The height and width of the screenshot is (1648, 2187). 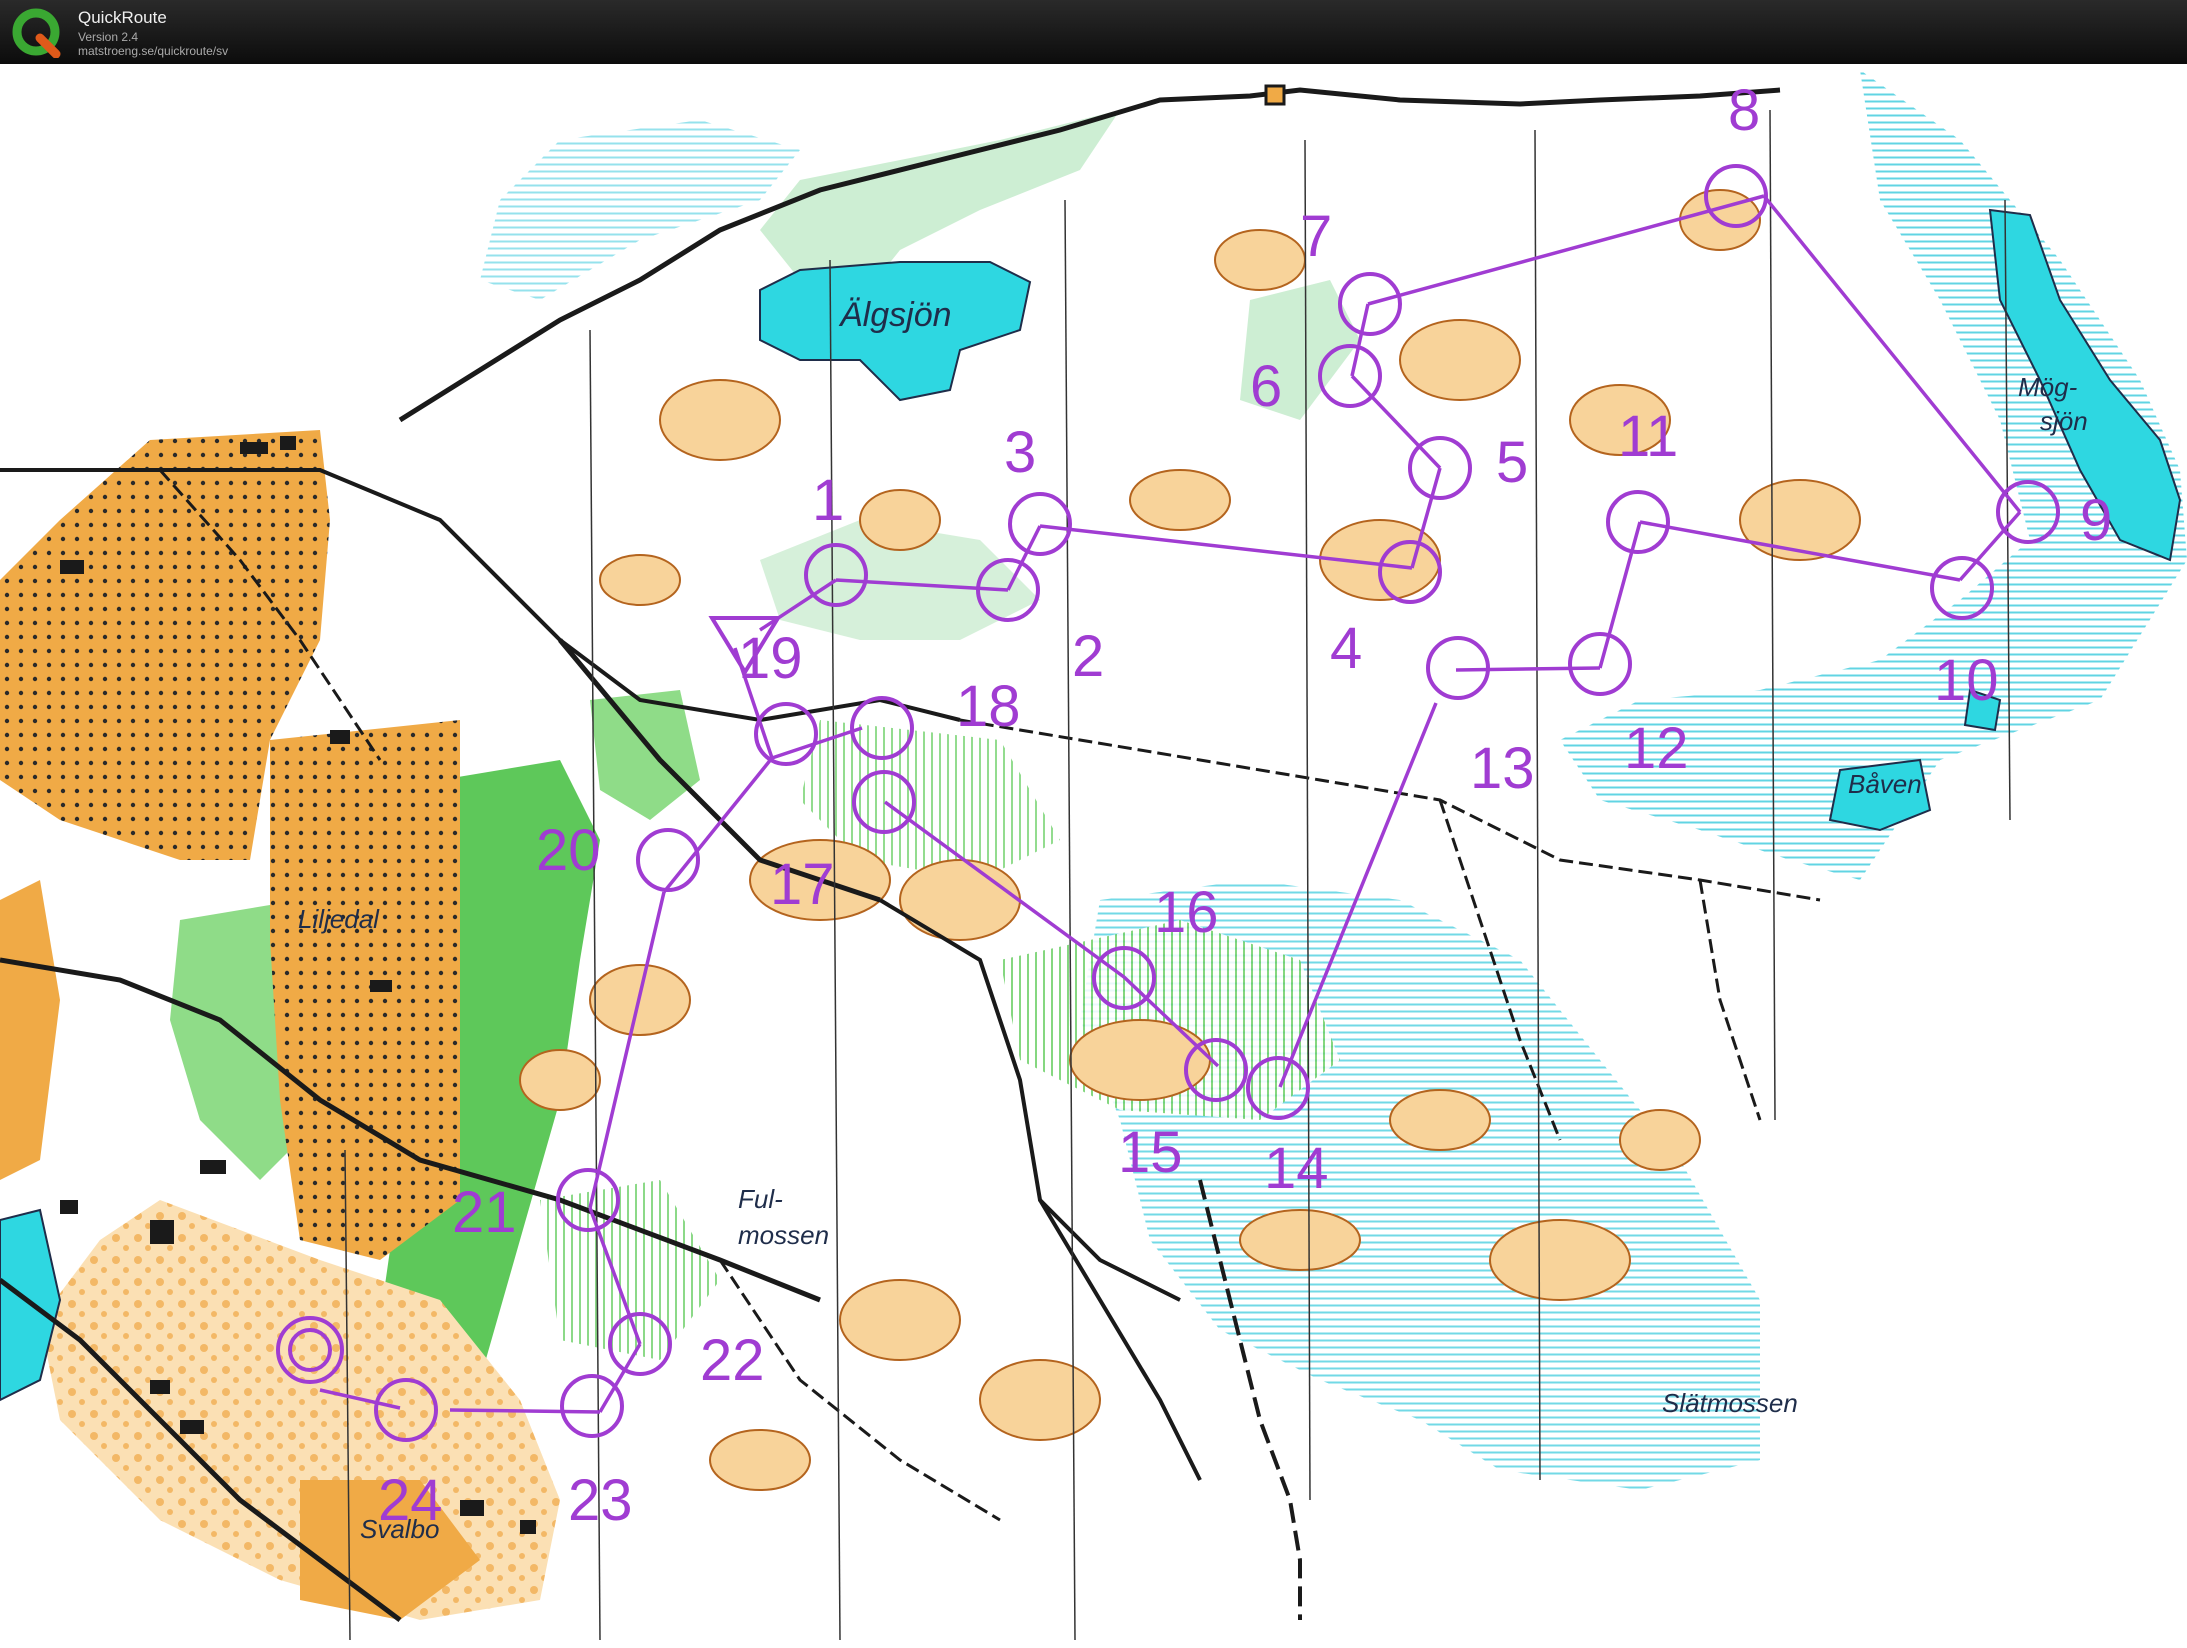 What do you see at coordinates (1150, 1152) in the screenshot?
I see `control-number-15: 15` at bounding box center [1150, 1152].